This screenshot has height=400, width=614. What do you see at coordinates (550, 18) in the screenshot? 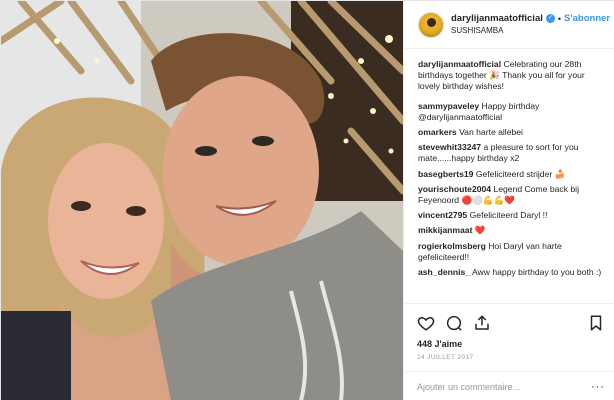
I see `verified-badge-icon: ✓` at bounding box center [550, 18].